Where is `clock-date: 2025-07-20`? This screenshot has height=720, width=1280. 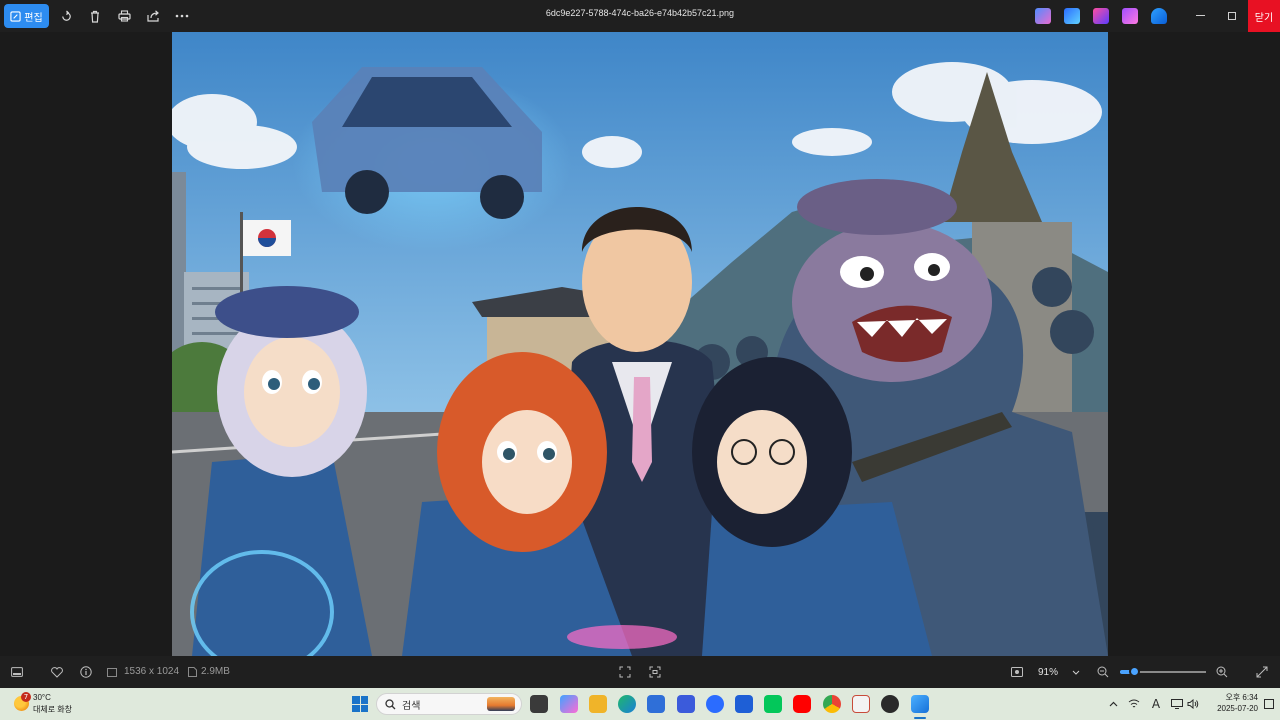 clock-date: 2025-07-20 is located at coordinates (1229, 708).